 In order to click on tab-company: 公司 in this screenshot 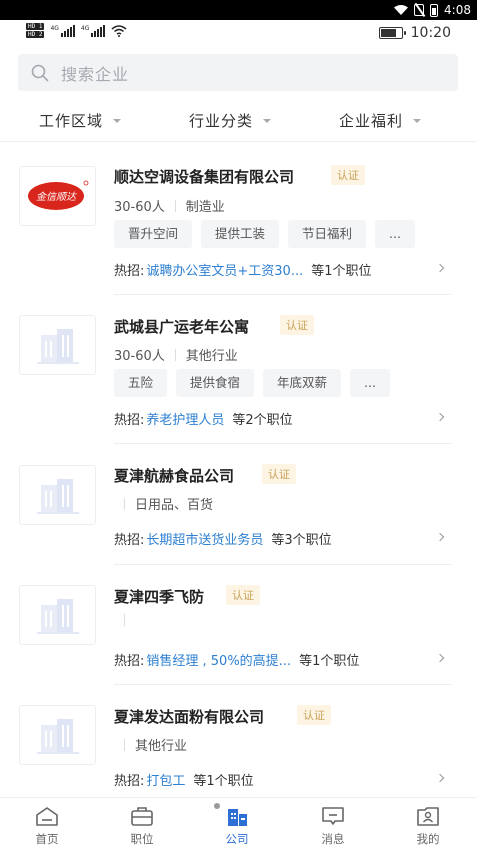, I will do `click(237, 825)`.